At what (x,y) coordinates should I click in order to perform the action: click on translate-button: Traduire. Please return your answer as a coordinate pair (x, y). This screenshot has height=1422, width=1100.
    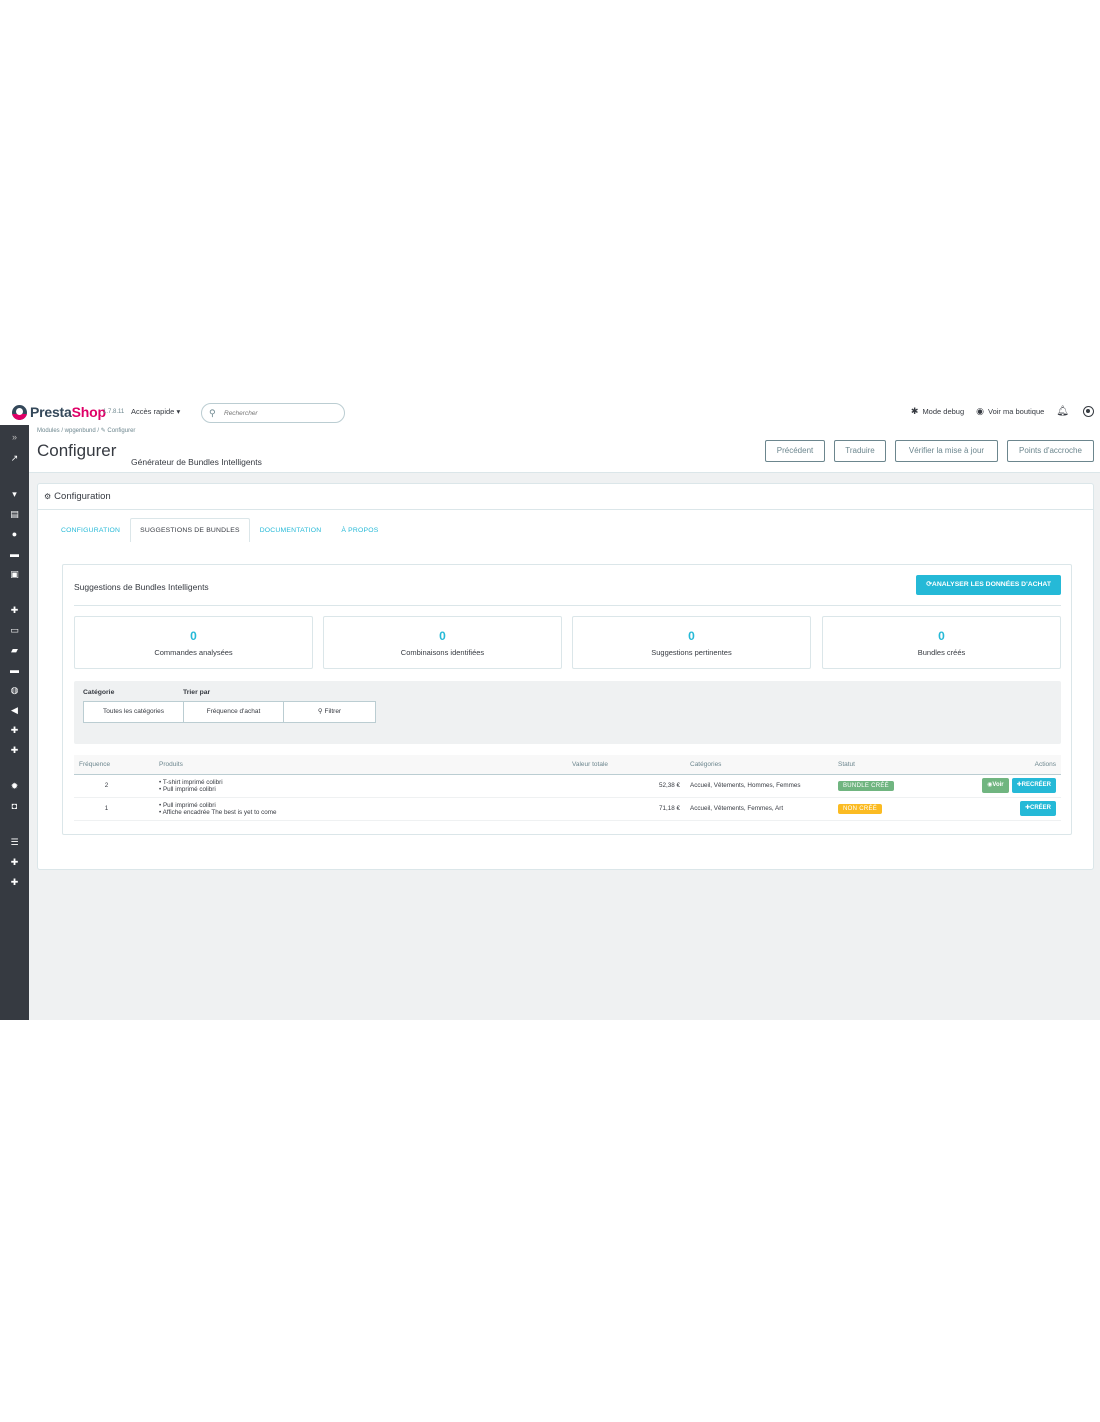
    Looking at the image, I should click on (860, 451).